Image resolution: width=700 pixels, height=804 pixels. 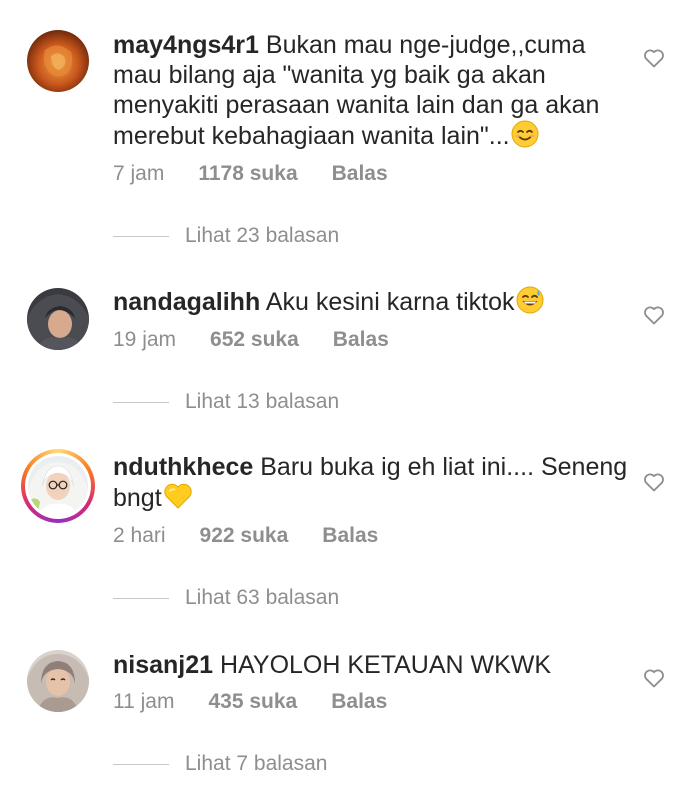 What do you see at coordinates (186, 302) in the screenshot?
I see `comment-username: nandagalihh` at bounding box center [186, 302].